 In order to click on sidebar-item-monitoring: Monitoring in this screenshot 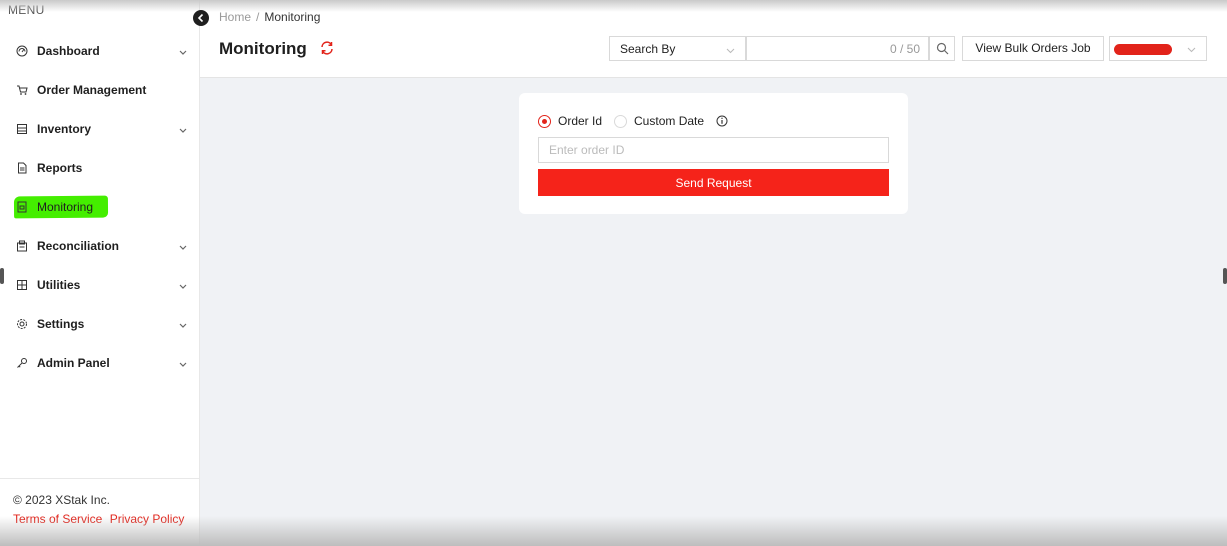, I will do `click(100, 206)`.